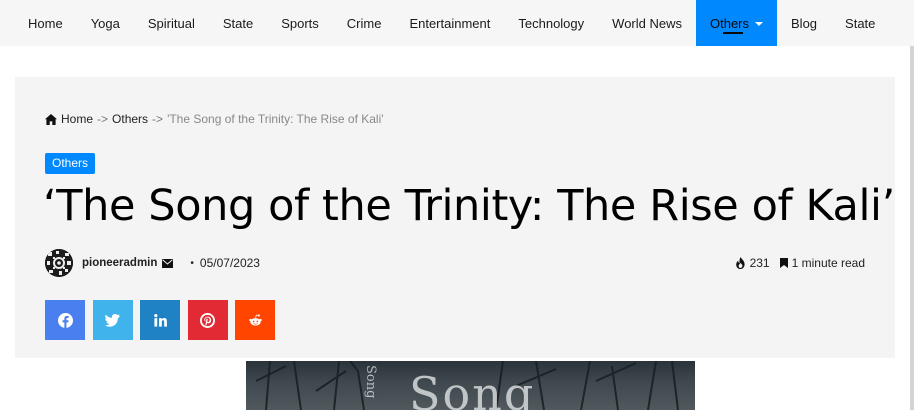 The height and width of the screenshot is (410, 914). I want to click on category-badge: Others, so click(70, 163).